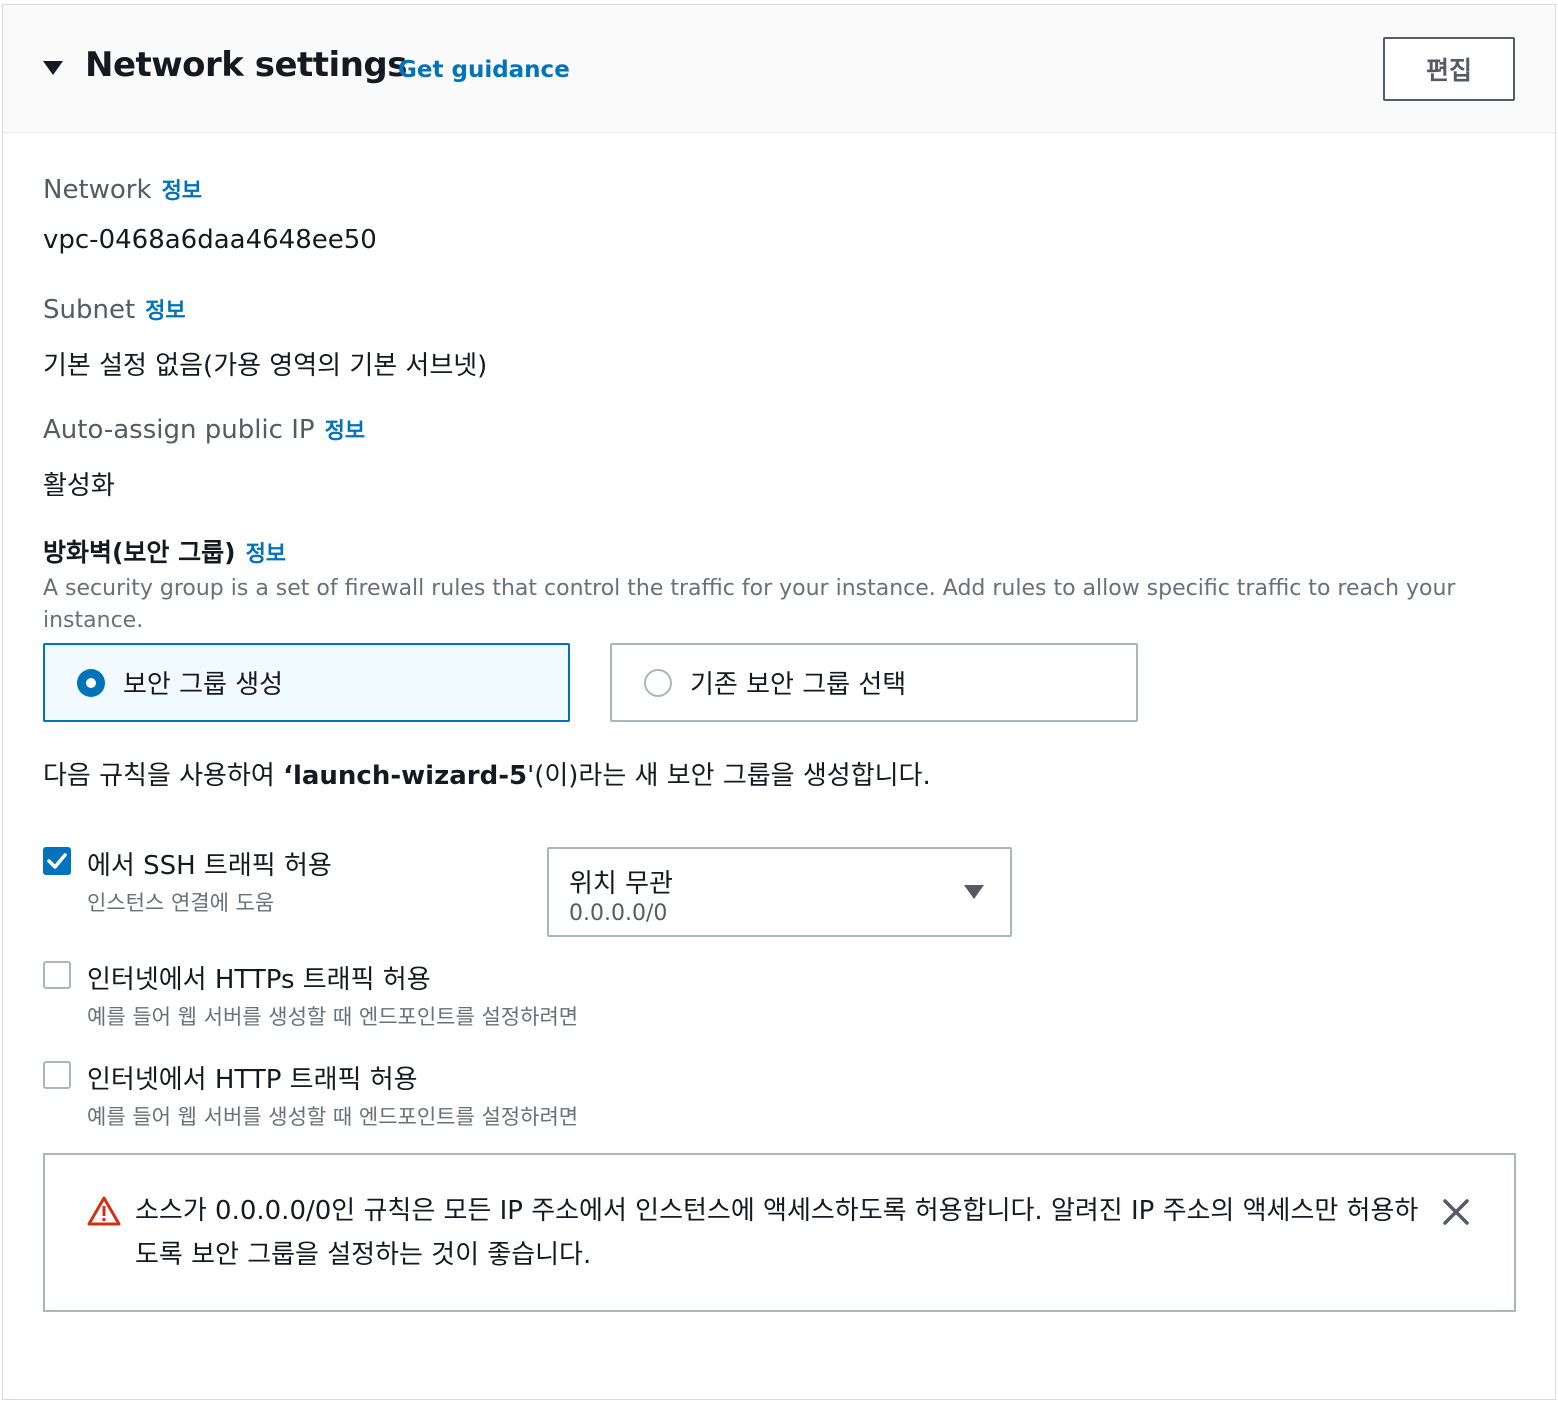  What do you see at coordinates (306, 682) in the screenshot?
I see `create-security-group-option: 보안 그룹 생성` at bounding box center [306, 682].